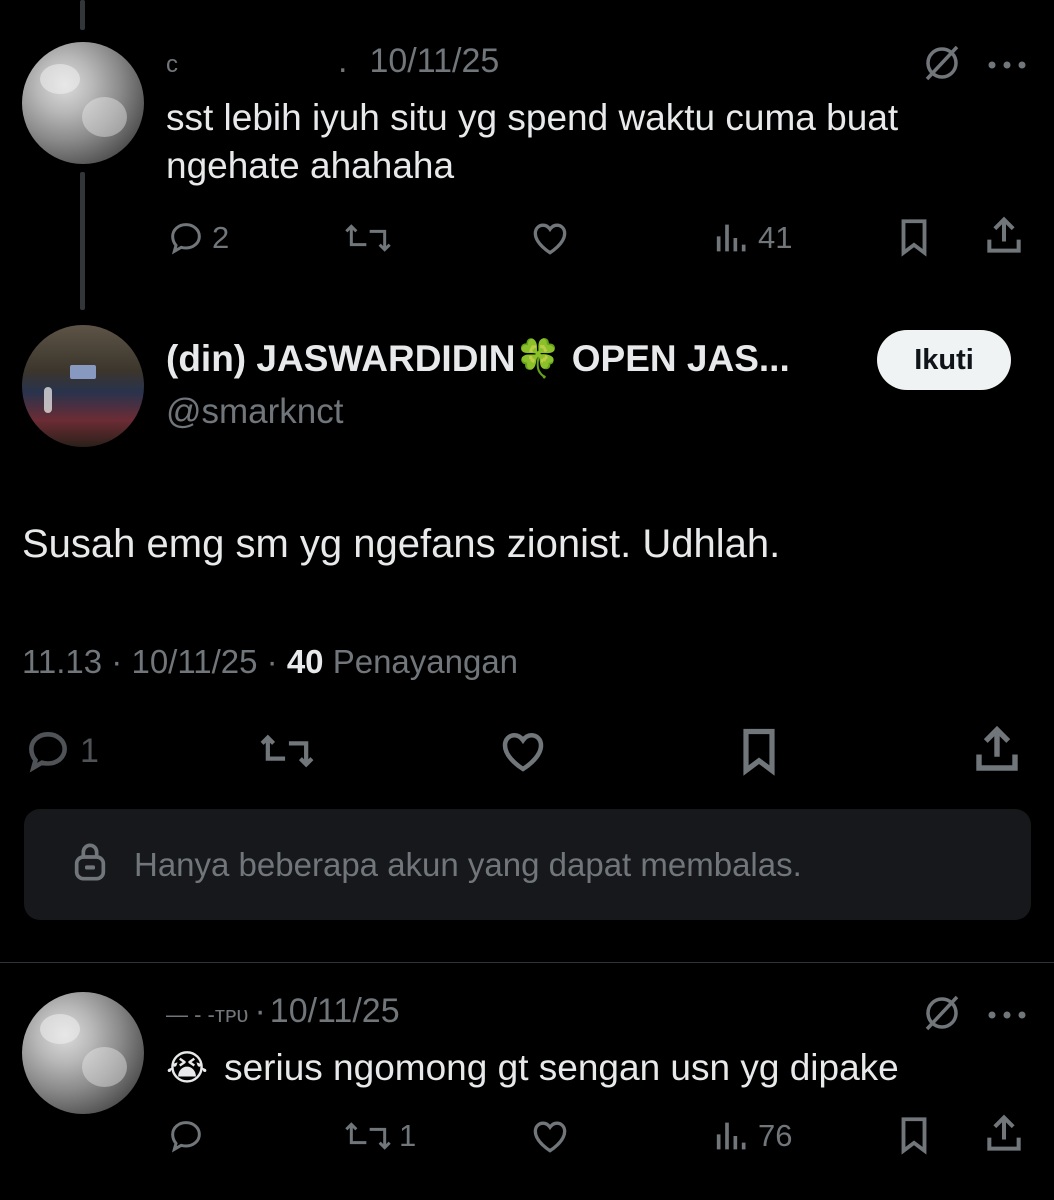 The height and width of the screenshot is (1200, 1054). Describe the element at coordinates (82, 15) in the screenshot. I see `thread-line-top` at that location.